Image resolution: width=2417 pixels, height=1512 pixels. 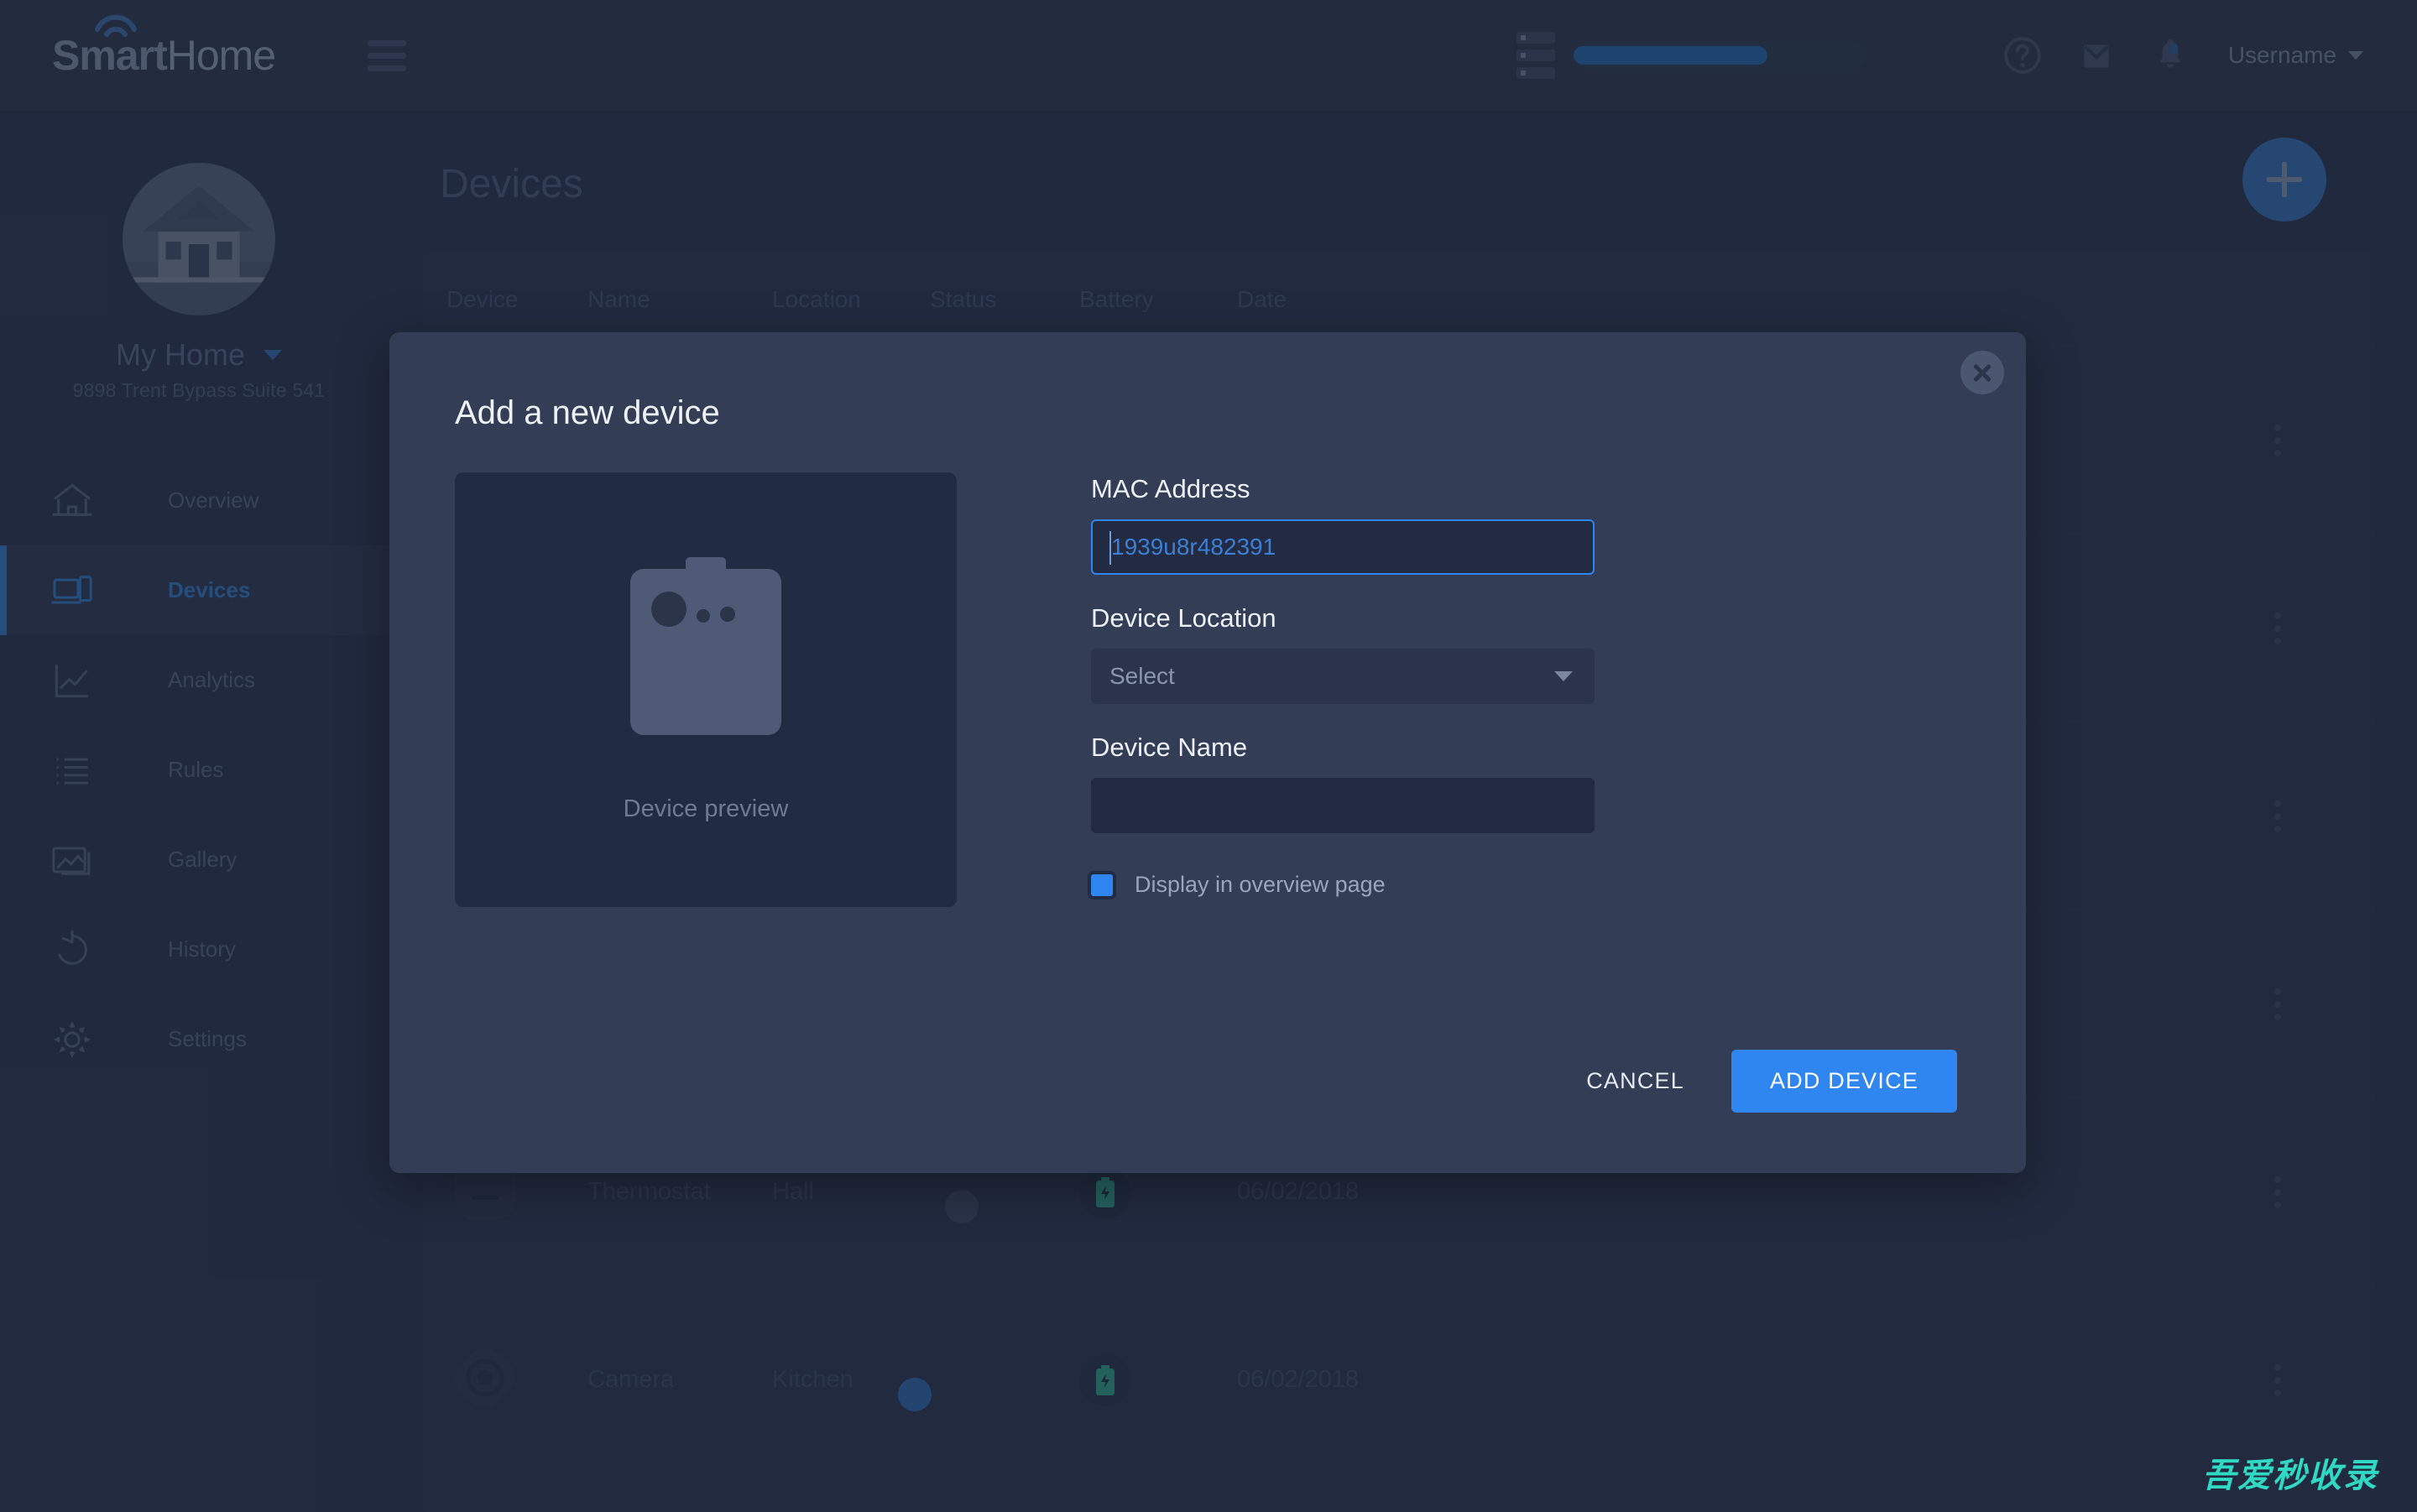 I want to click on mac-address-label: MAC Address, so click(x=1170, y=489).